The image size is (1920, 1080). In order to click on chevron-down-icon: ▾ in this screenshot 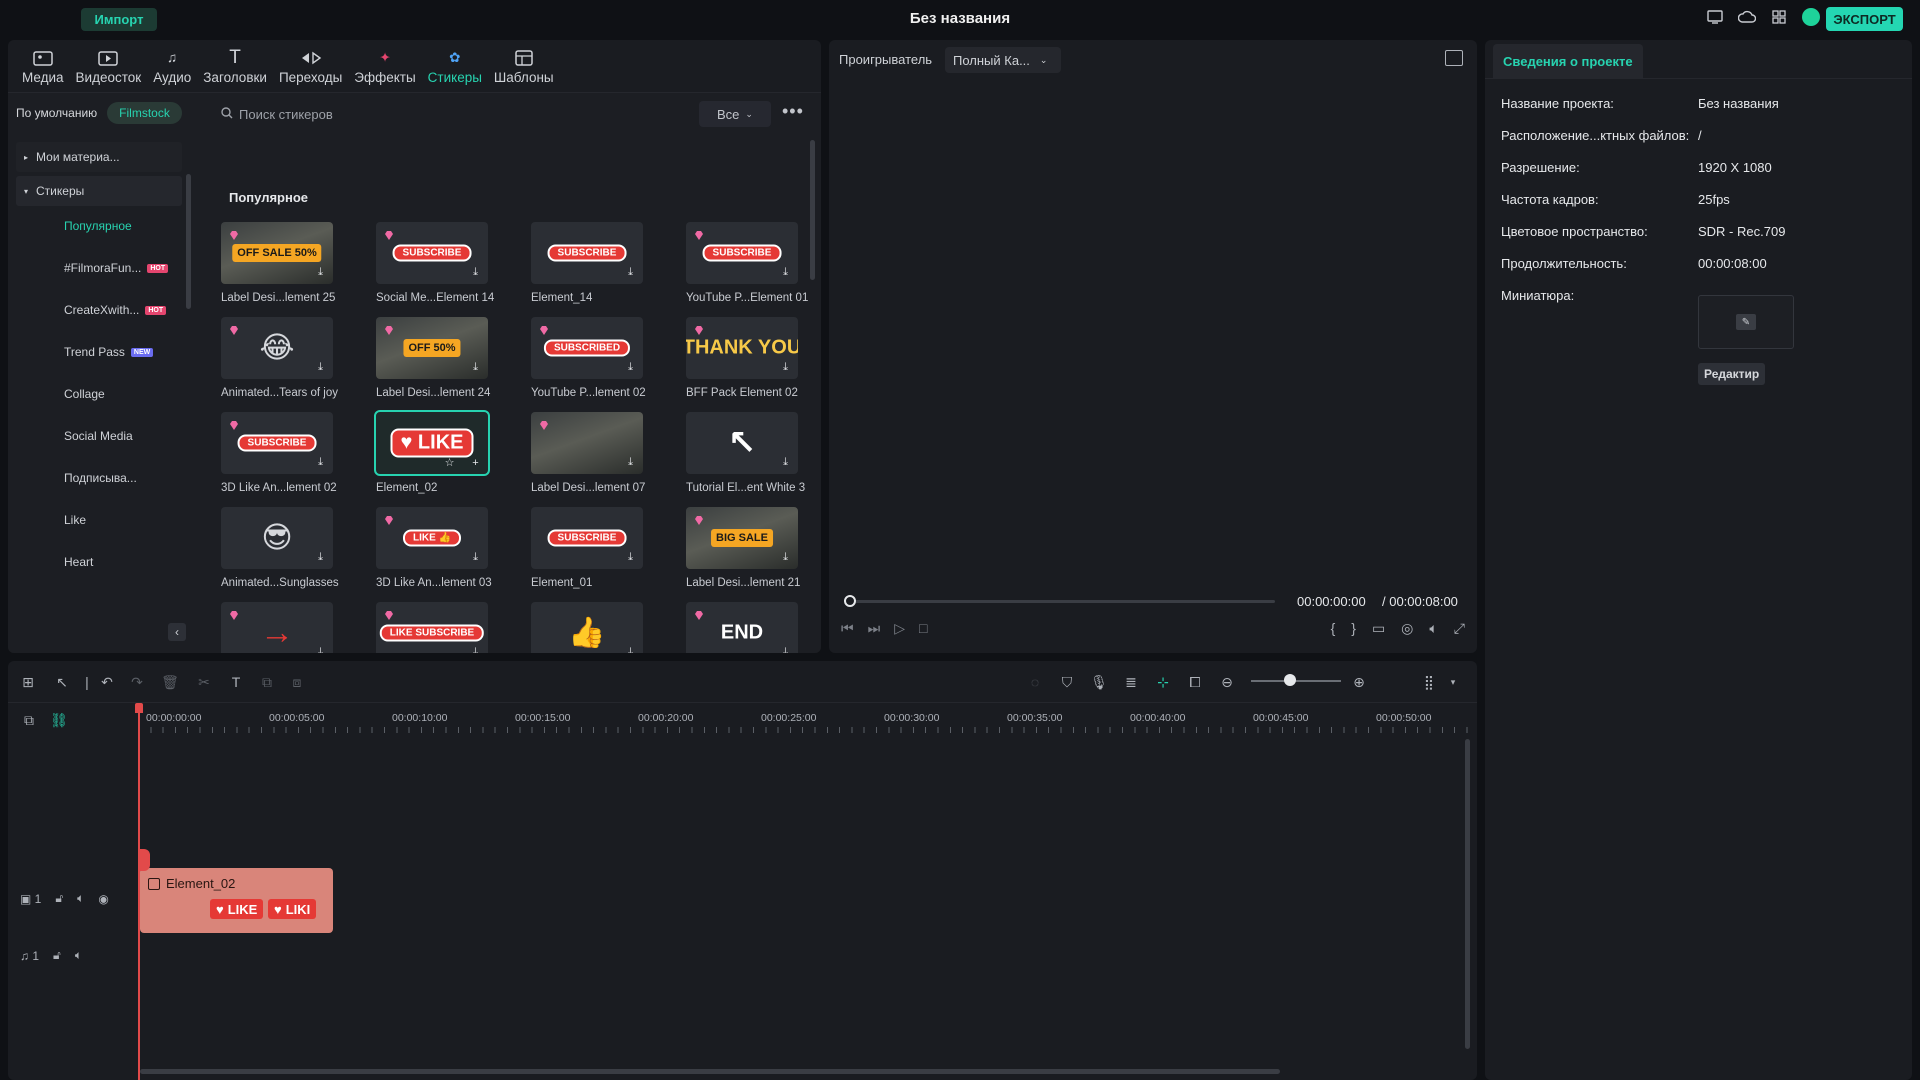, I will do `click(1453, 682)`.